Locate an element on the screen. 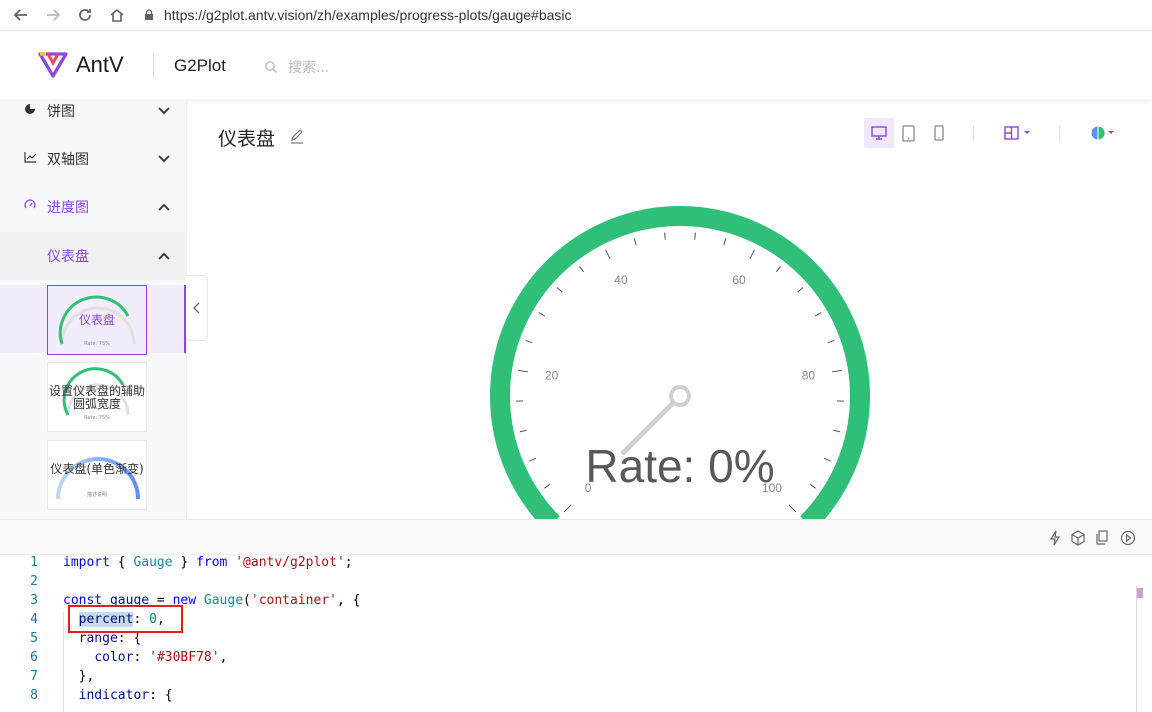  example-thumbnail-range-width: 设置仪表盘的辅助圆弧宽度 Rate: 75% is located at coordinates (97, 397).